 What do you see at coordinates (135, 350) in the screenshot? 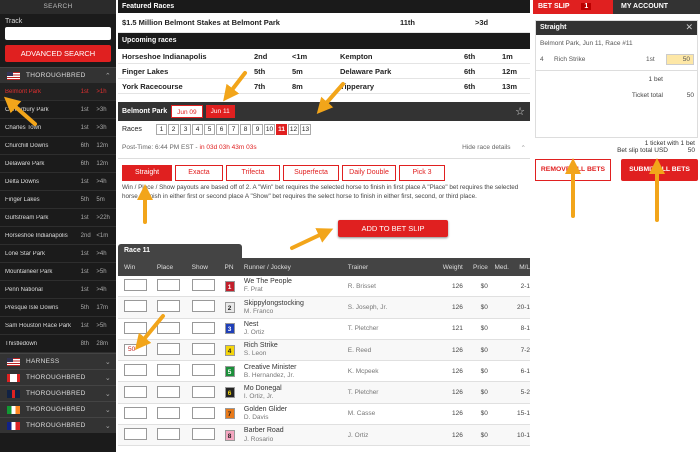
I see `win-input: 50` at bounding box center [135, 350].